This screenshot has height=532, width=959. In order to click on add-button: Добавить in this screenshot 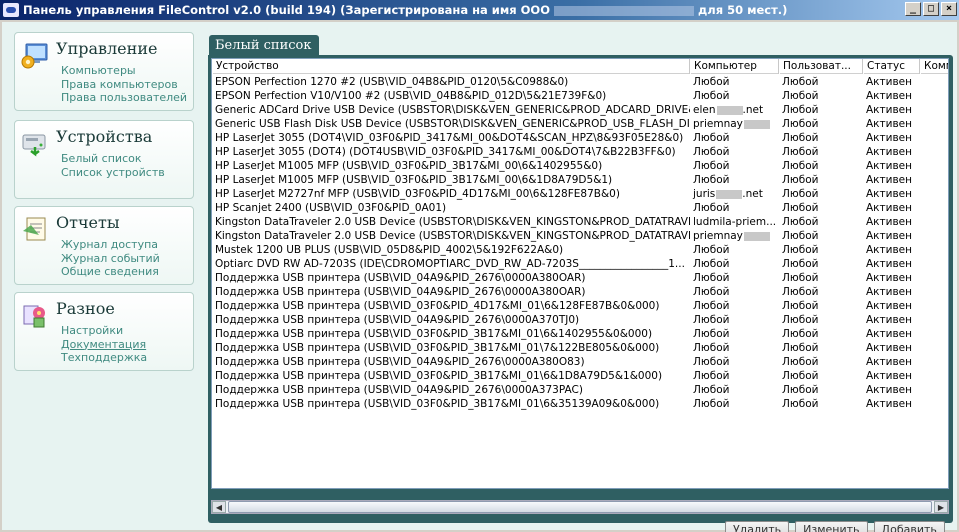, I will do `click(909, 526)`.